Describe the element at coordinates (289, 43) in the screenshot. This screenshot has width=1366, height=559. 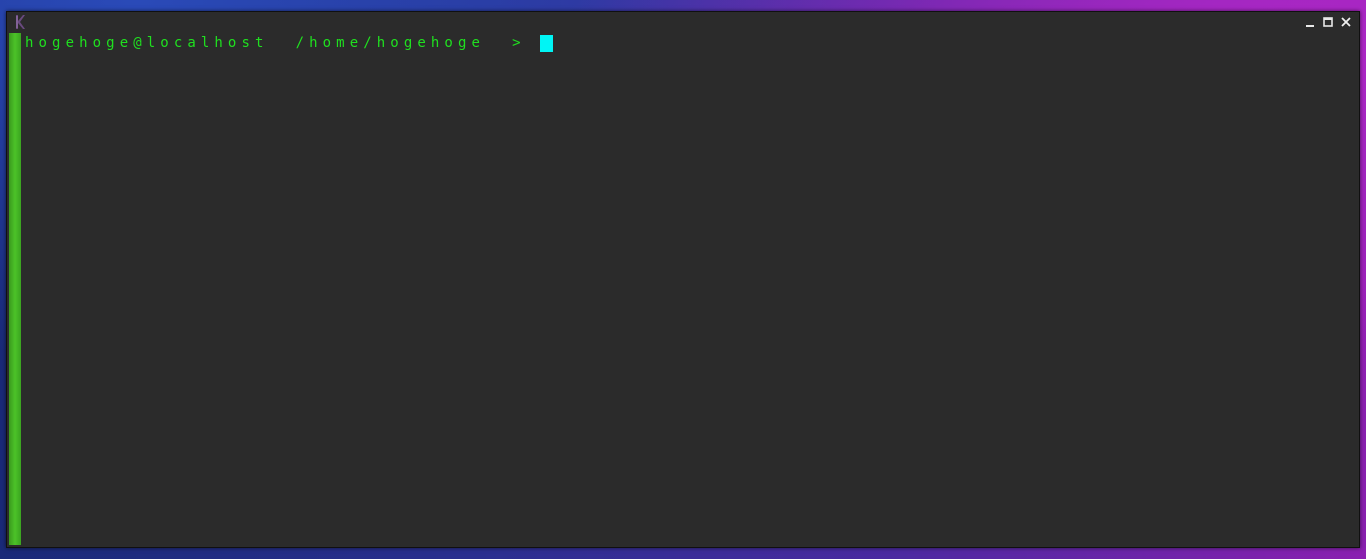
I see `prompt-line: hogehoge@localhost /home/hogehoge >` at that location.